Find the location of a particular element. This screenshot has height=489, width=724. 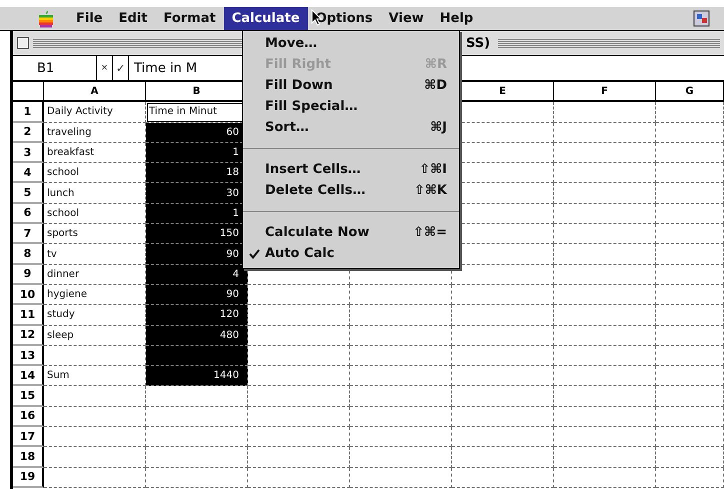

table-cell: 4 is located at coordinates (197, 274).